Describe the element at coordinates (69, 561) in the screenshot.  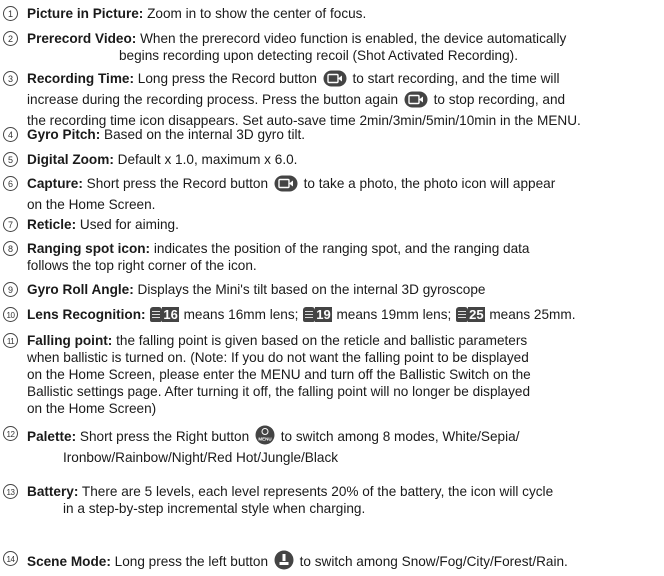
I see `item-title: Scene Mode:` at that location.